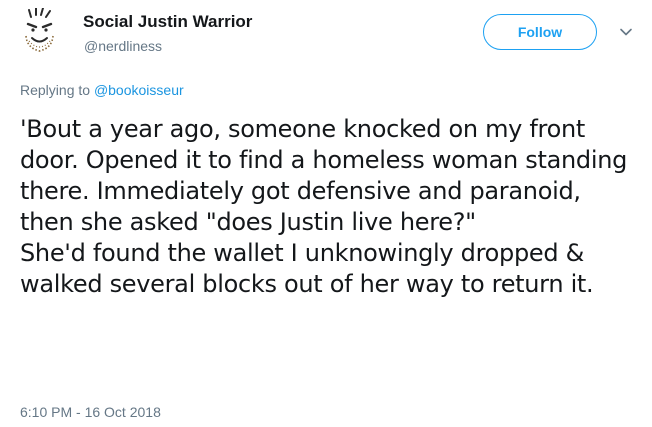 The height and width of the screenshot is (427, 652). What do you see at coordinates (123, 46) in the screenshot?
I see `author-handle: @nerdliness` at bounding box center [123, 46].